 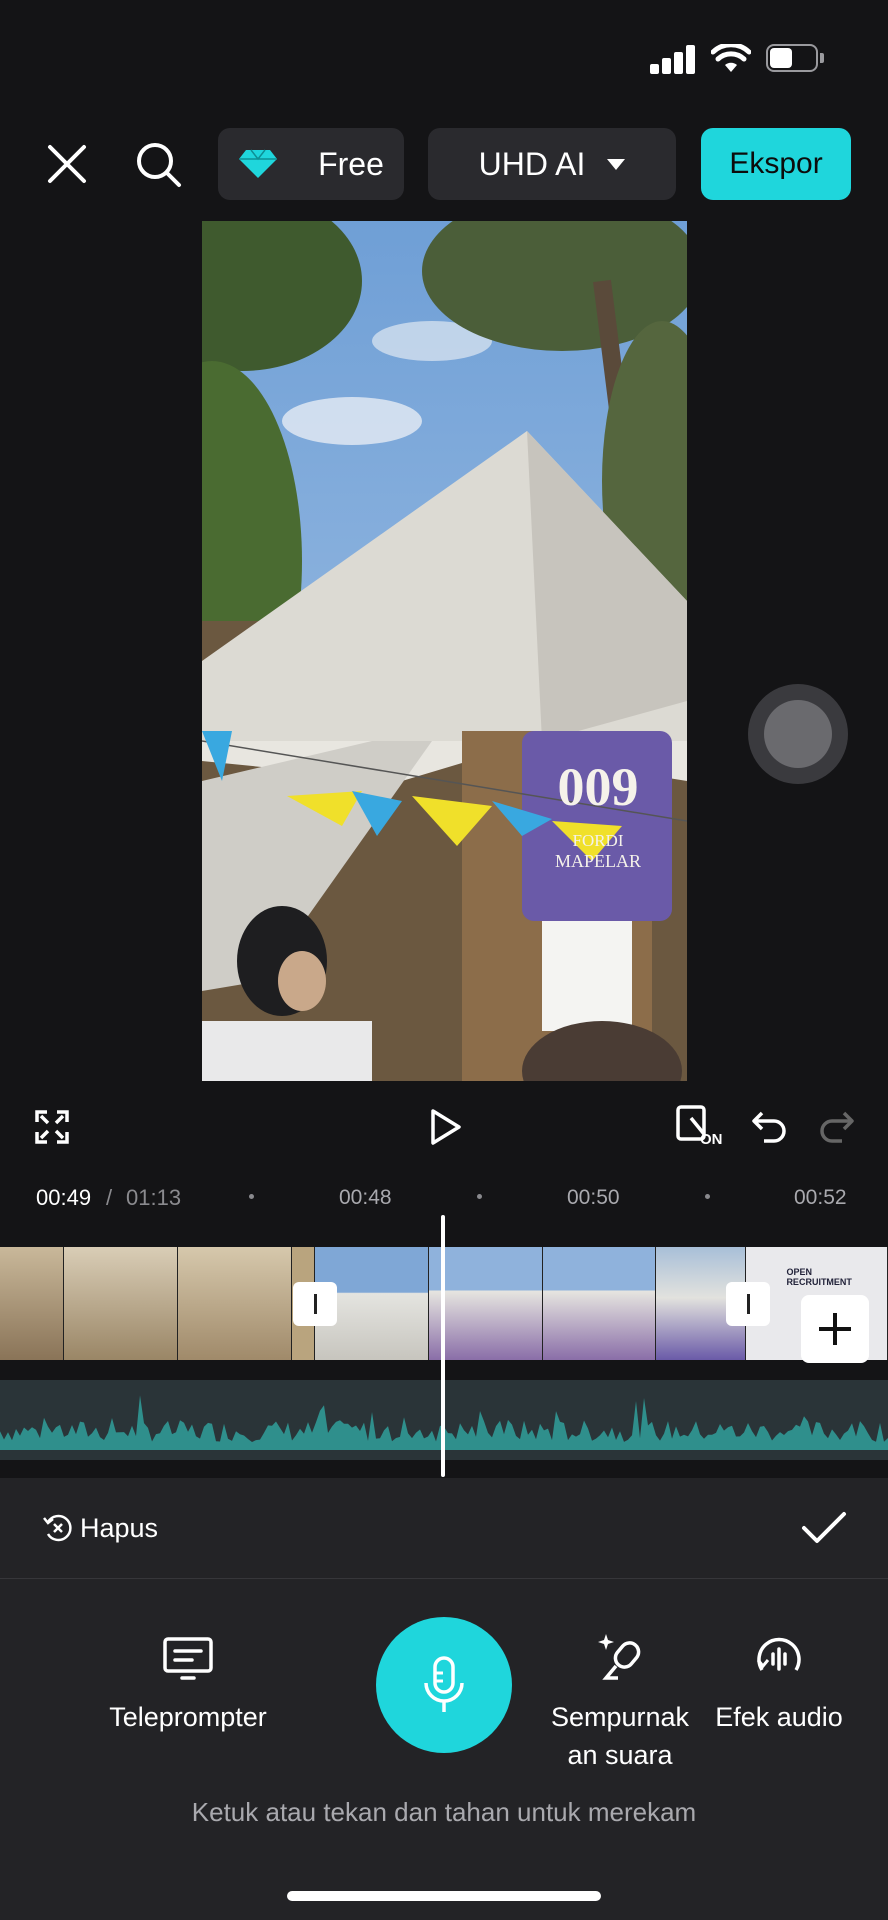 What do you see at coordinates (824, 1528) in the screenshot?
I see `check-icon` at bounding box center [824, 1528].